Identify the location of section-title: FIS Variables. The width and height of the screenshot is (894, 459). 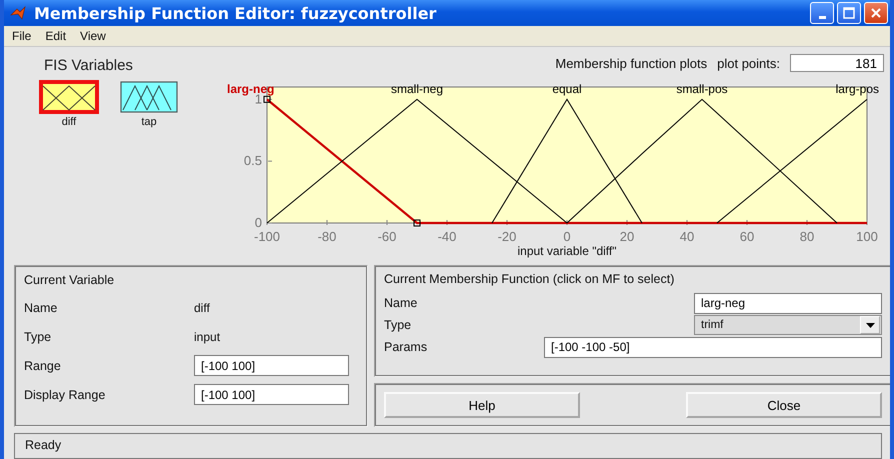
(89, 65).